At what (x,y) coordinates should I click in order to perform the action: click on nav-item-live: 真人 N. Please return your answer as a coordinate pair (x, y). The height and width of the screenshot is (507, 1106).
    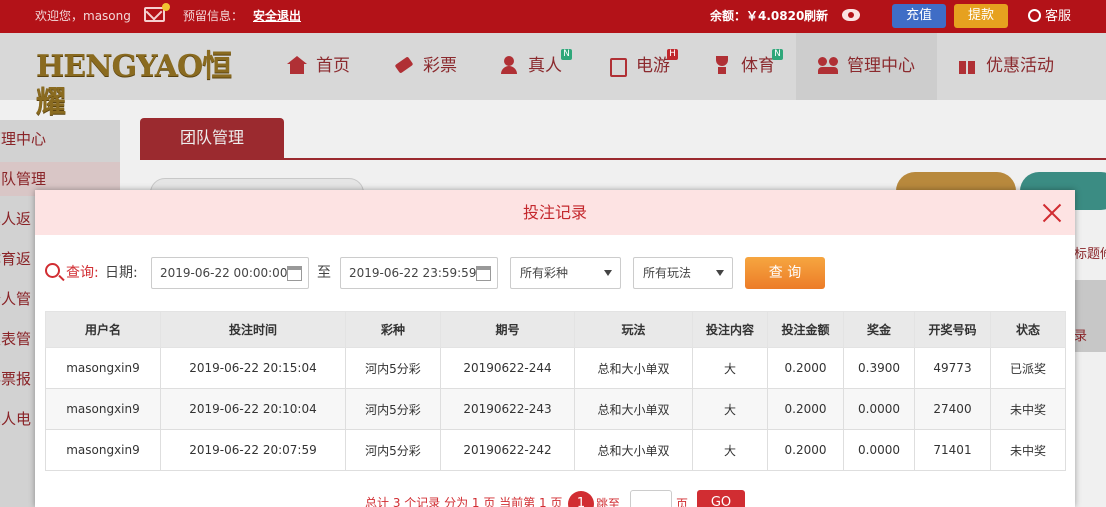
    Looking at the image, I should click on (535, 66).